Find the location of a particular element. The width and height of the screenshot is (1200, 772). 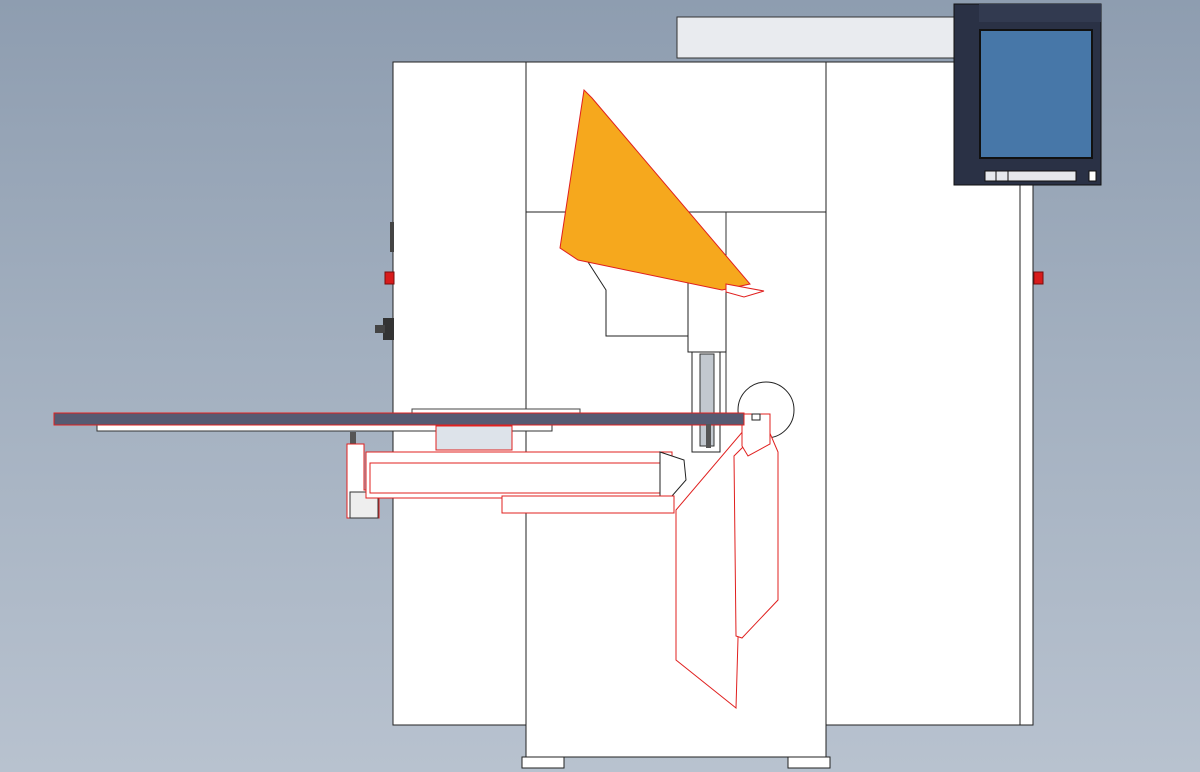

folding-flap-right is located at coordinates (756, 531).